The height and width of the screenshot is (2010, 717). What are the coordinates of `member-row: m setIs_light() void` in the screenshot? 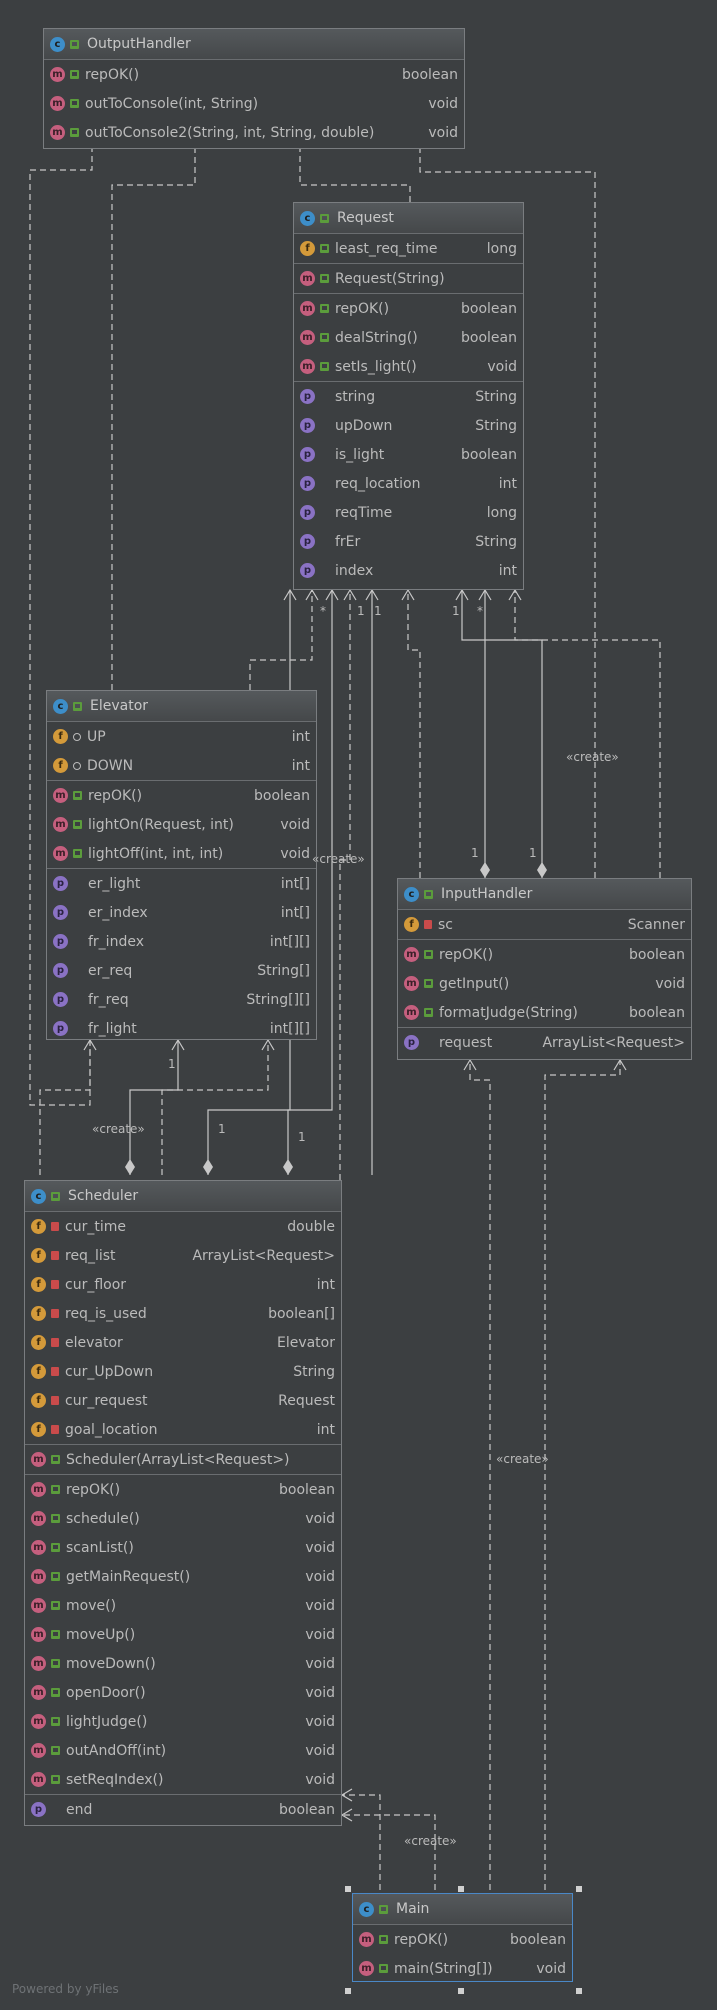 It's located at (408, 366).